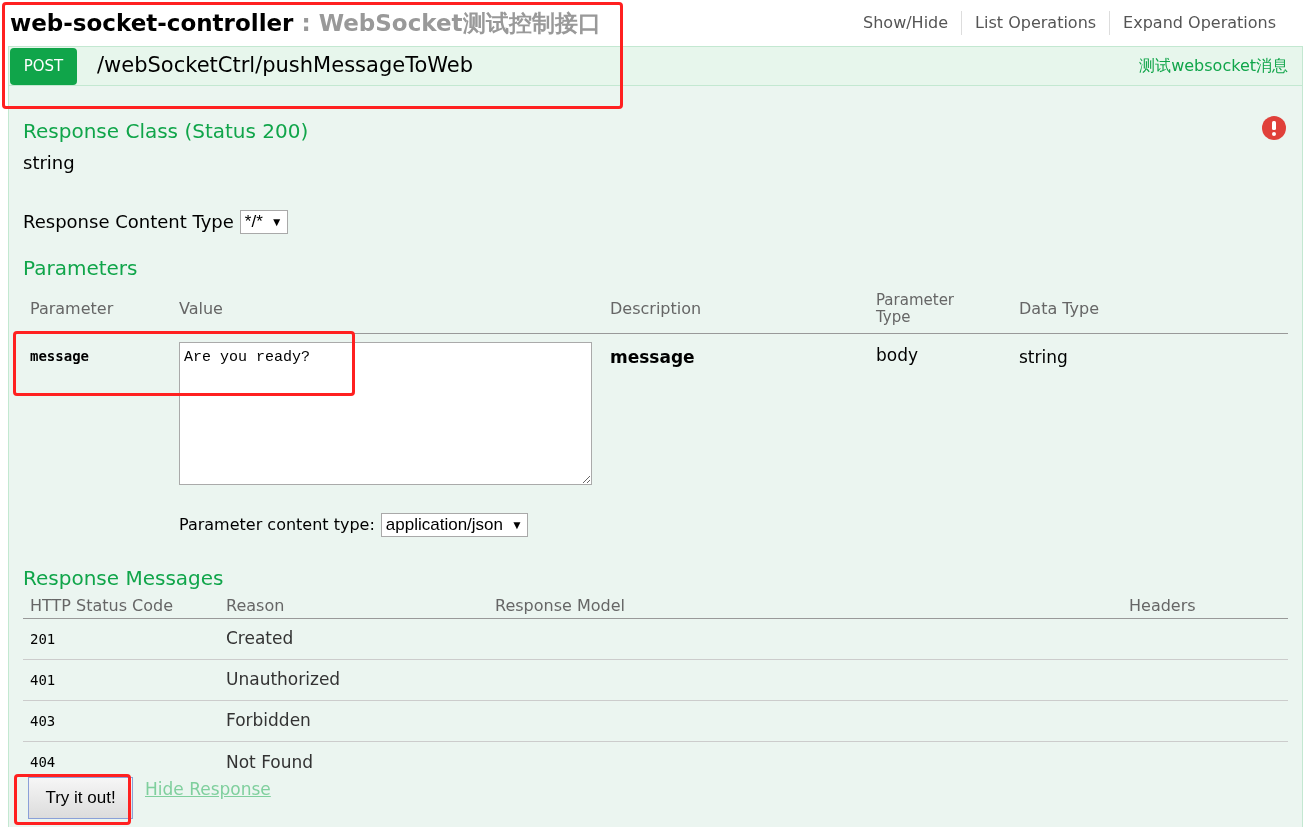  I want to click on parameter-type: body, so click(898, 355).